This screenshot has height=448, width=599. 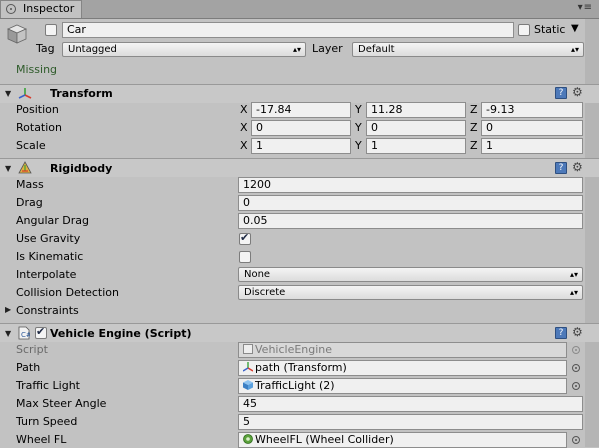 What do you see at coordinates (48, 385) in the screenshot?
I see `traffic-light-label: Traffic Light` at bounding box center [48, 385].